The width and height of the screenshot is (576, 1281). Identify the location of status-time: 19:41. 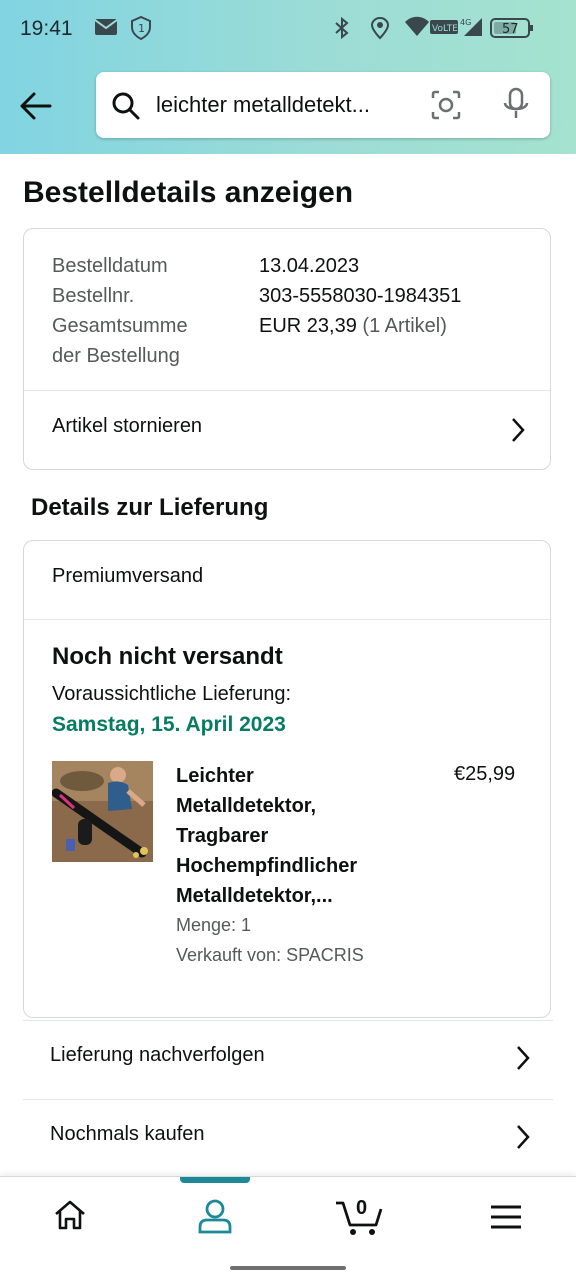
(46, 28).